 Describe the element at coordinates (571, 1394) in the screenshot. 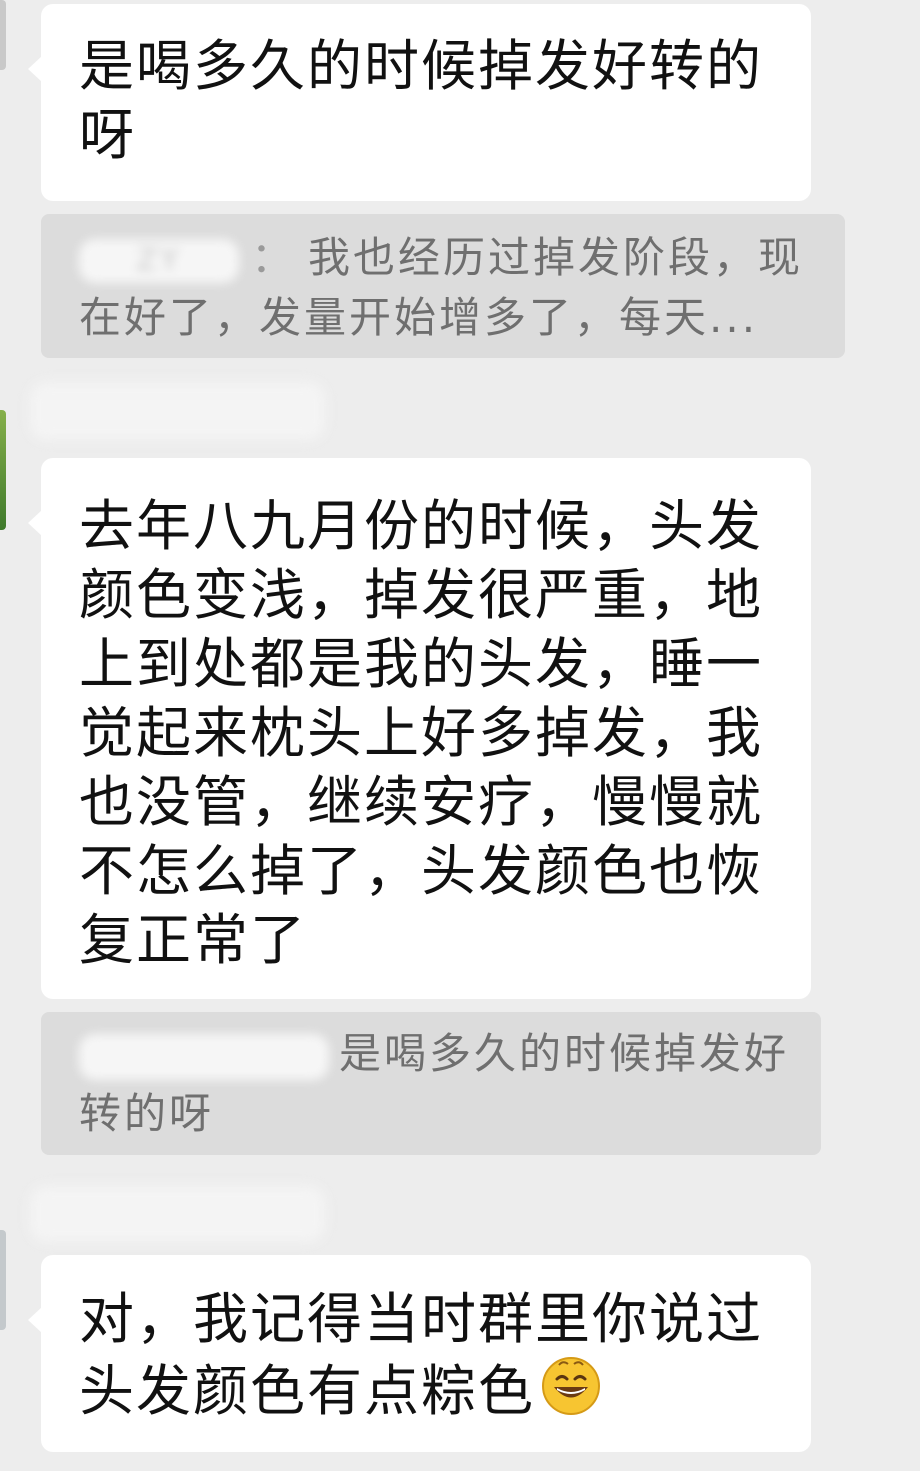

I see `grinning-face-icon` at that location.